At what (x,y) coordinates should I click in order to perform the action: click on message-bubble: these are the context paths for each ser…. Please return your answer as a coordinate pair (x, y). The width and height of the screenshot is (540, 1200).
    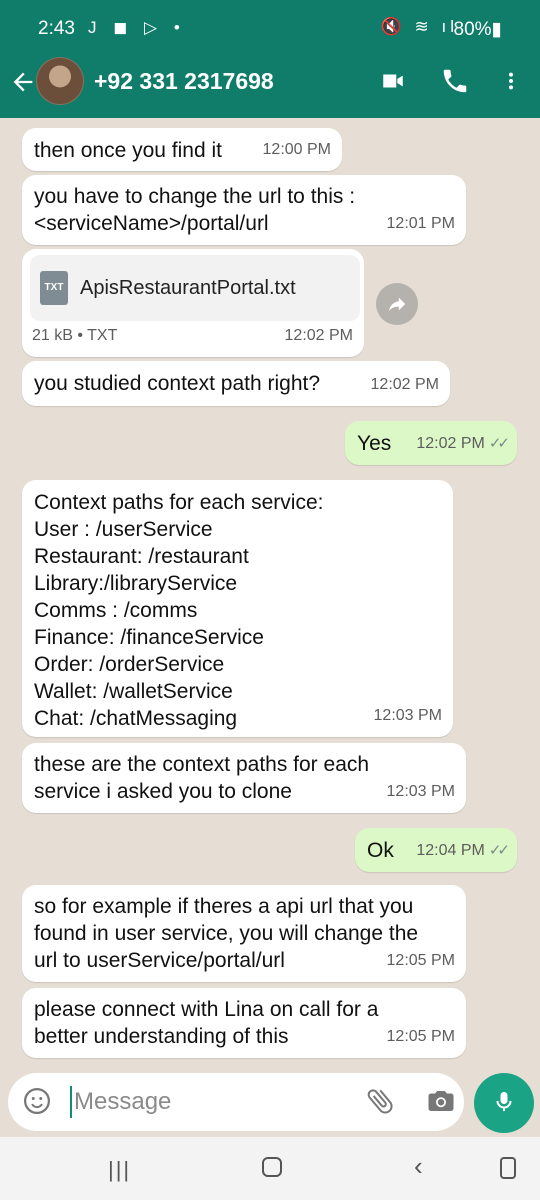
    Looking at the image, I should click on (244, 778).